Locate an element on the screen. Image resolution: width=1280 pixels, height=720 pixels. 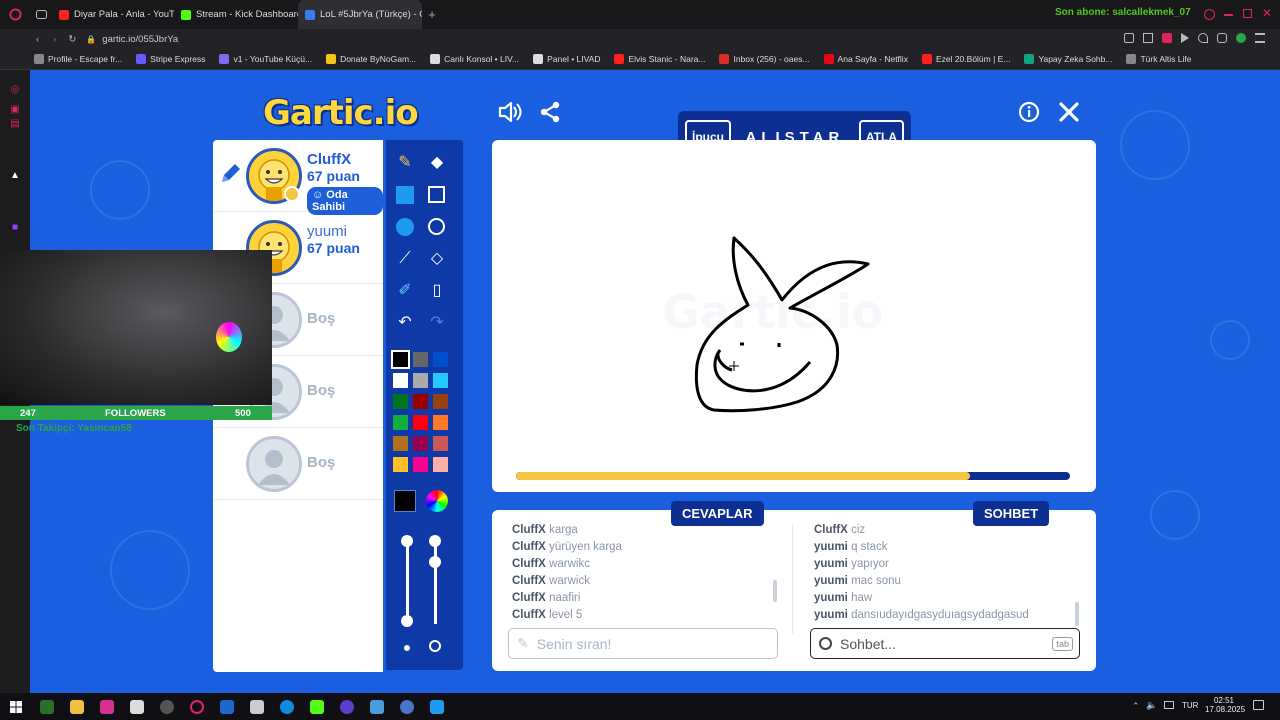
maximize-icon is located at coordinates (1247, 13).